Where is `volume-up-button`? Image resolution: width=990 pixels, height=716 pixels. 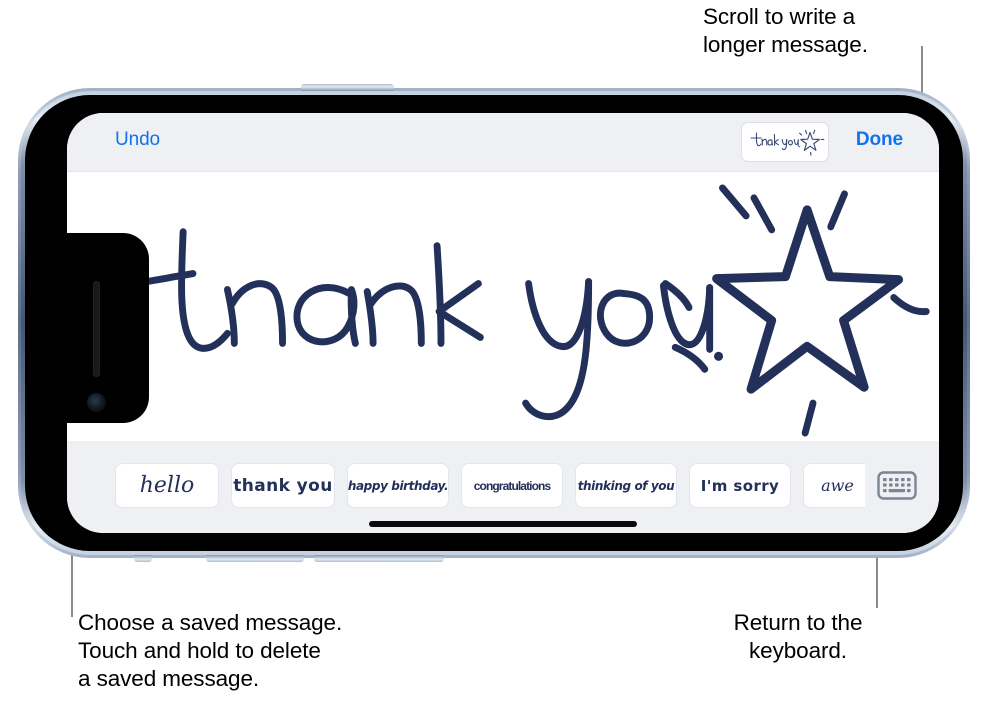
volume-up-button is located at coordinates (347, 87).